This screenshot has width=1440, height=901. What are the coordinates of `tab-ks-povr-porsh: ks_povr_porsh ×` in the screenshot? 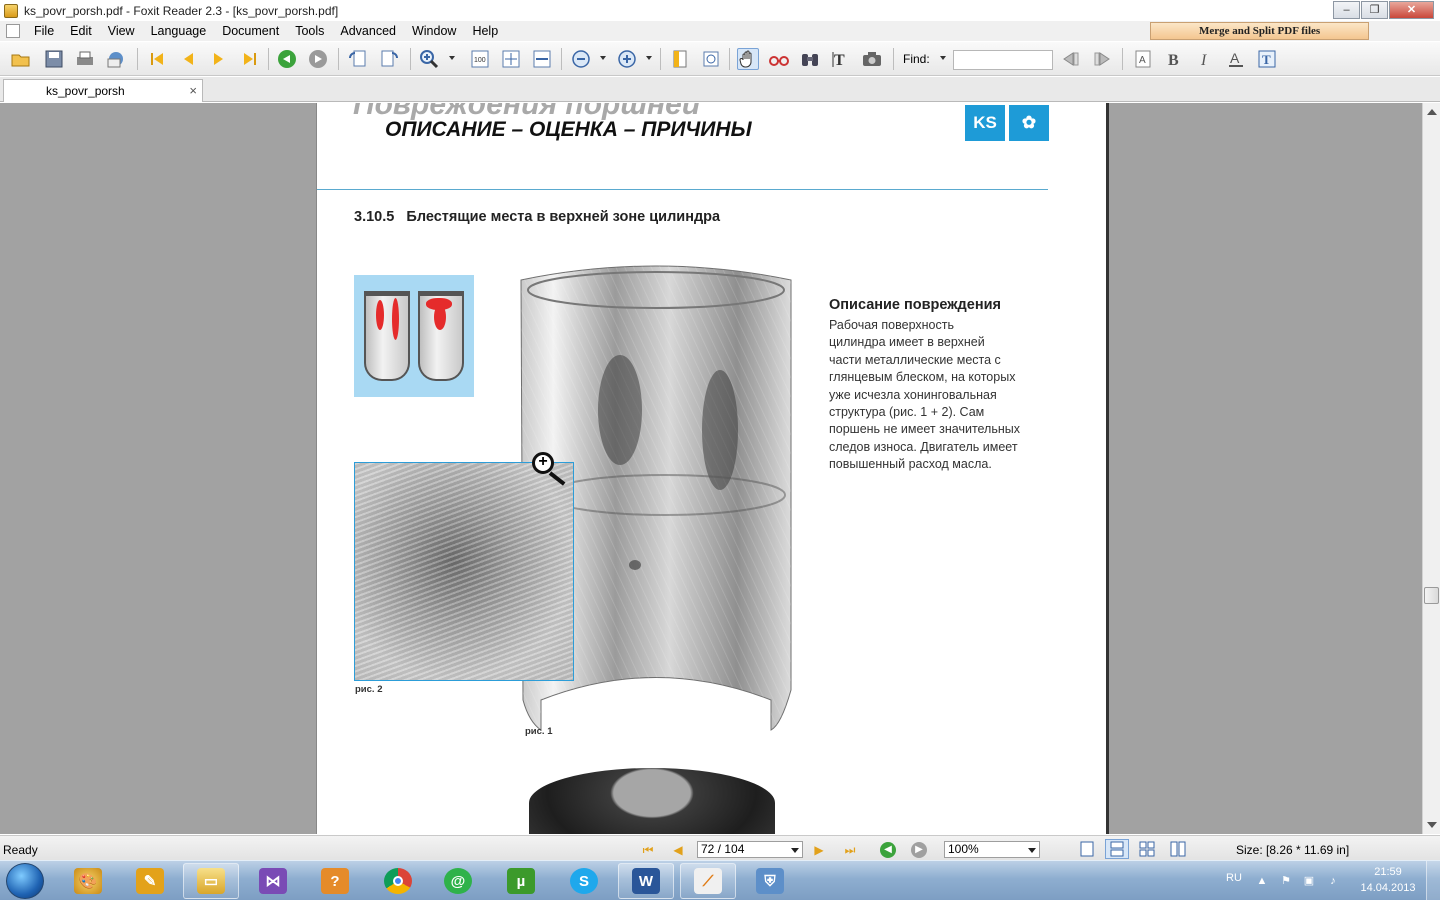 It's located at (103, 90).